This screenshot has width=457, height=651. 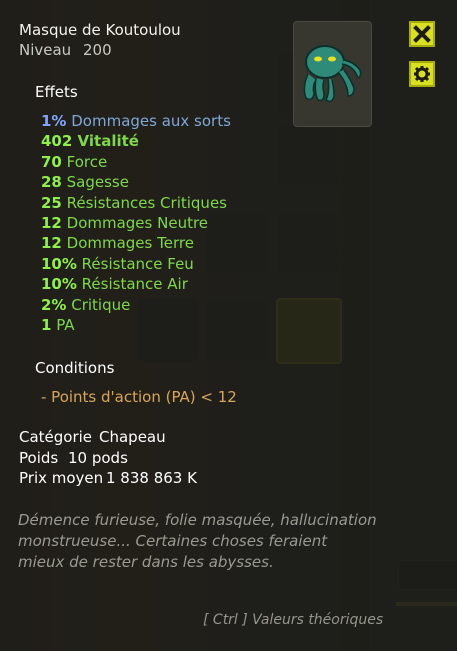 What do you see at coordinates (51, 202) in the screenshot?
I see `effect-value: 25` at bounding box center [51, 202].